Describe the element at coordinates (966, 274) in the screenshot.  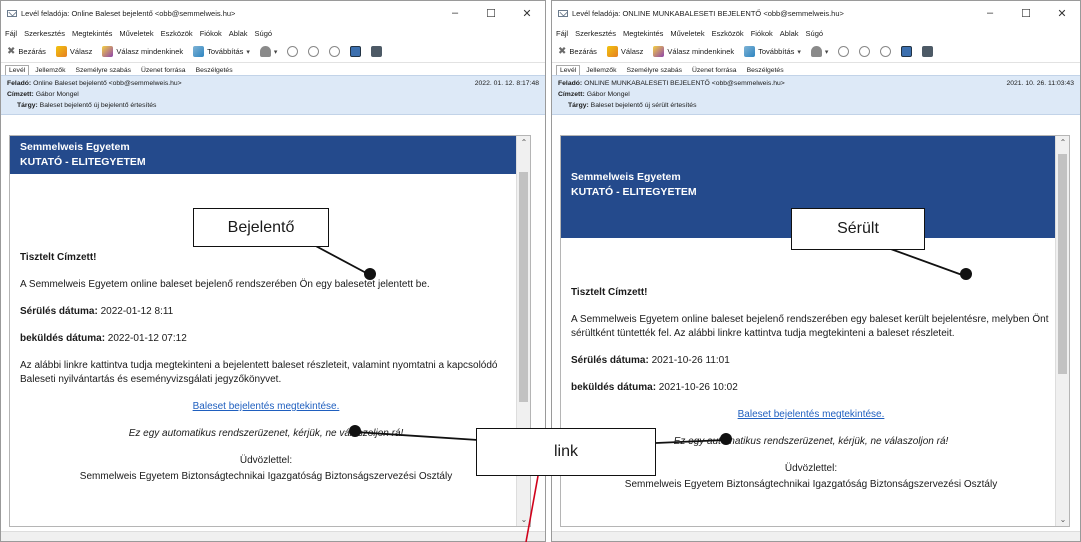
I see `injured-marker-dot` at that location.